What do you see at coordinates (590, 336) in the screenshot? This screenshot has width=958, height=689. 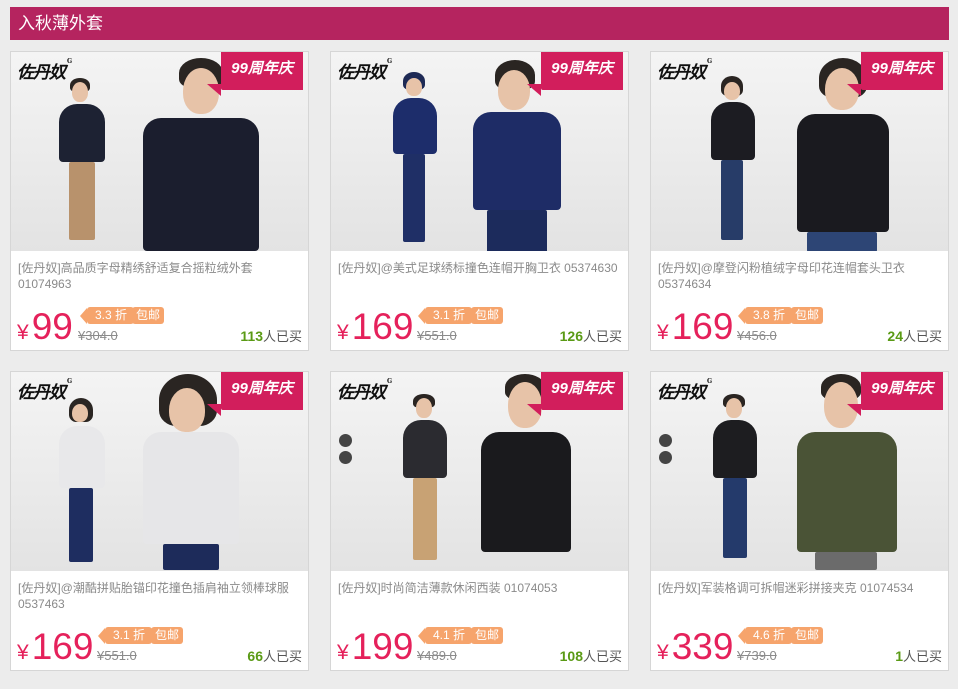 I see `sold-count: 126人已买` at bounding box center [590, 336].